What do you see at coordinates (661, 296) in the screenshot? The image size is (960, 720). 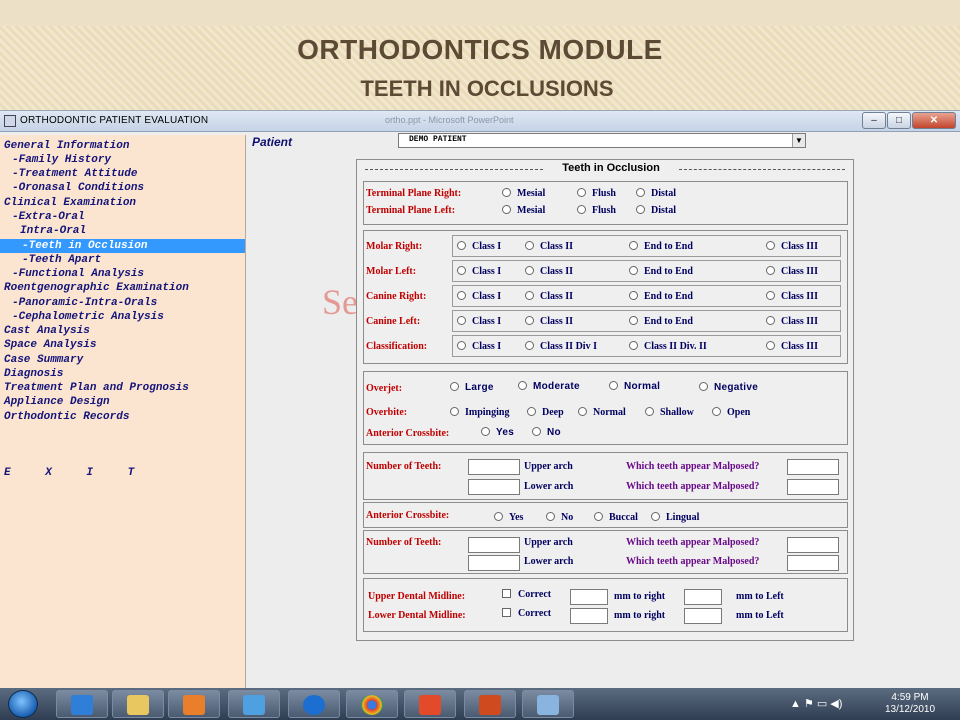 I see `canine-right-end-to-end: End to End` at bounding box center [661, 296].